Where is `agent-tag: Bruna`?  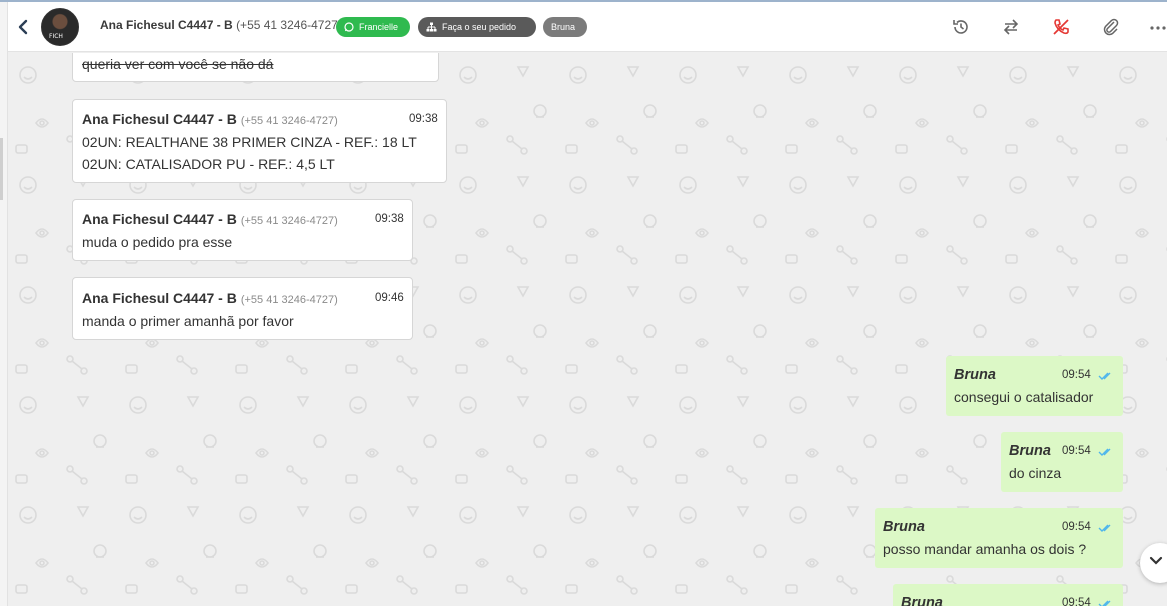
agent-tag: Bruna is located at coordinates (565, 27).